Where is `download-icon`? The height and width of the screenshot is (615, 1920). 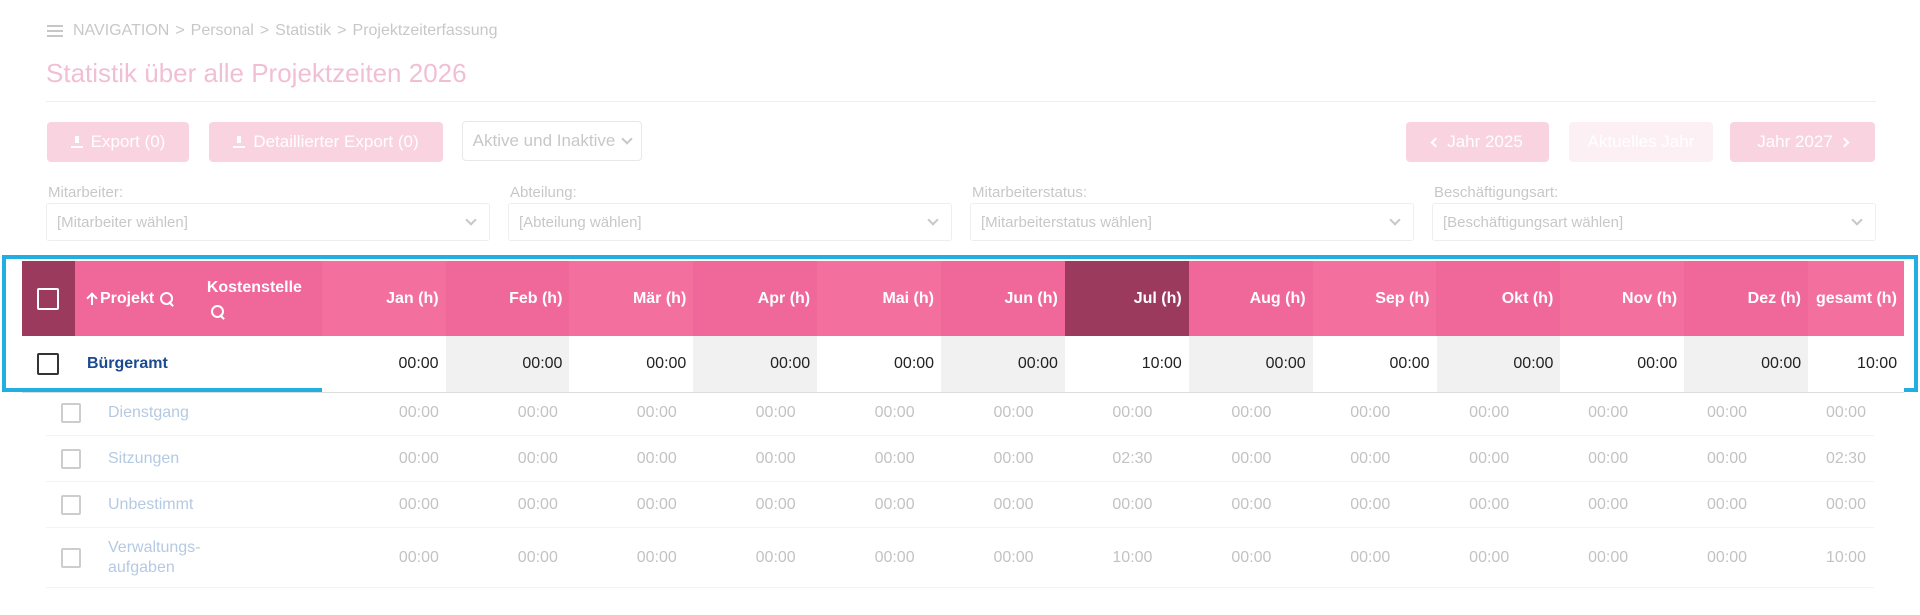
download-icon is located at coordinates (239, 142).